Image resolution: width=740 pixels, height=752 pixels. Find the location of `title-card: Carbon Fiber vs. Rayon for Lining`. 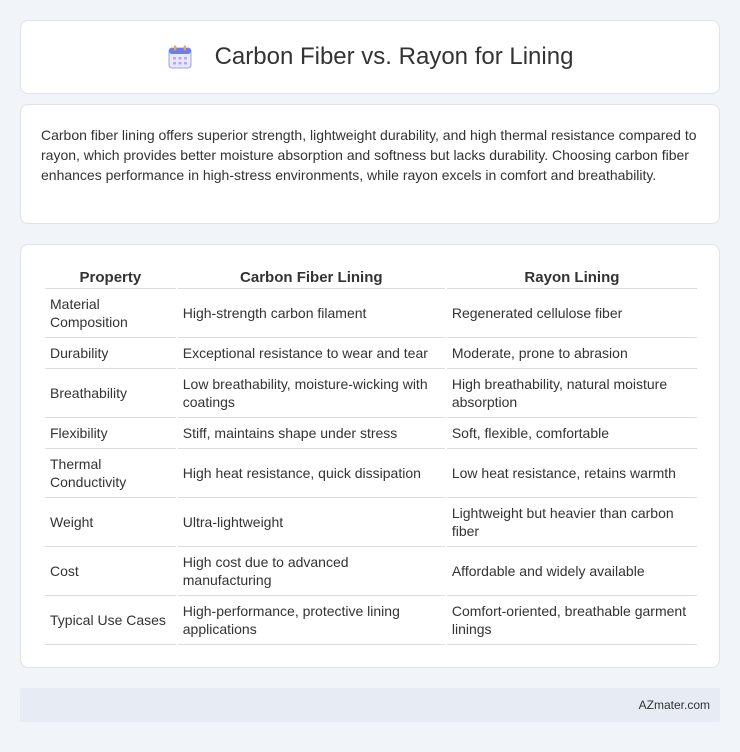

title-card: Carbon Fiber vs. Rayon for Lining is located at coordinates (370, 57).